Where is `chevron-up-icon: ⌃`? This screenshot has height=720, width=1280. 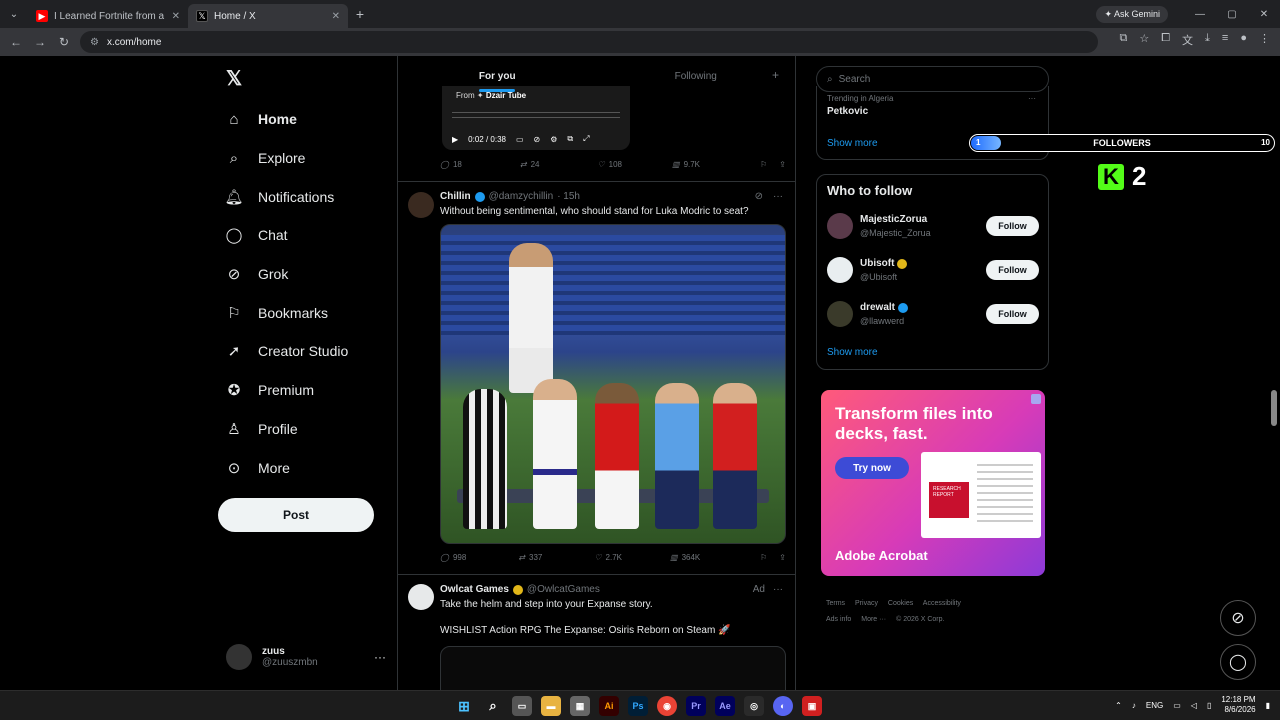 chevron-up-icon: ⌃ is located at coordinates (1118, 705).